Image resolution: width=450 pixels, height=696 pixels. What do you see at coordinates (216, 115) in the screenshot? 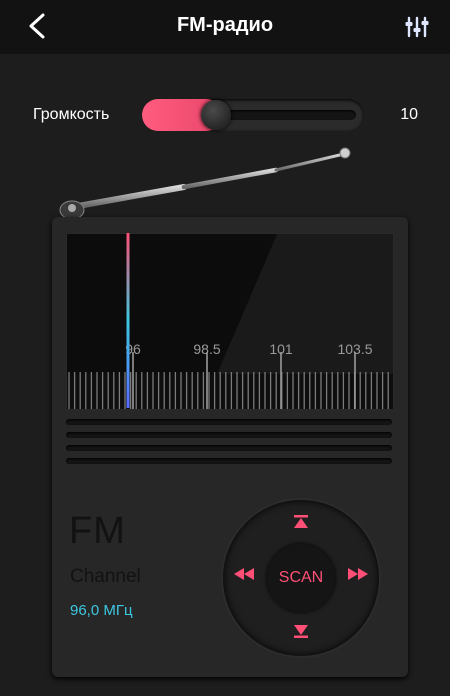
I see `volume-thumb` at bounding box center [216, 115].